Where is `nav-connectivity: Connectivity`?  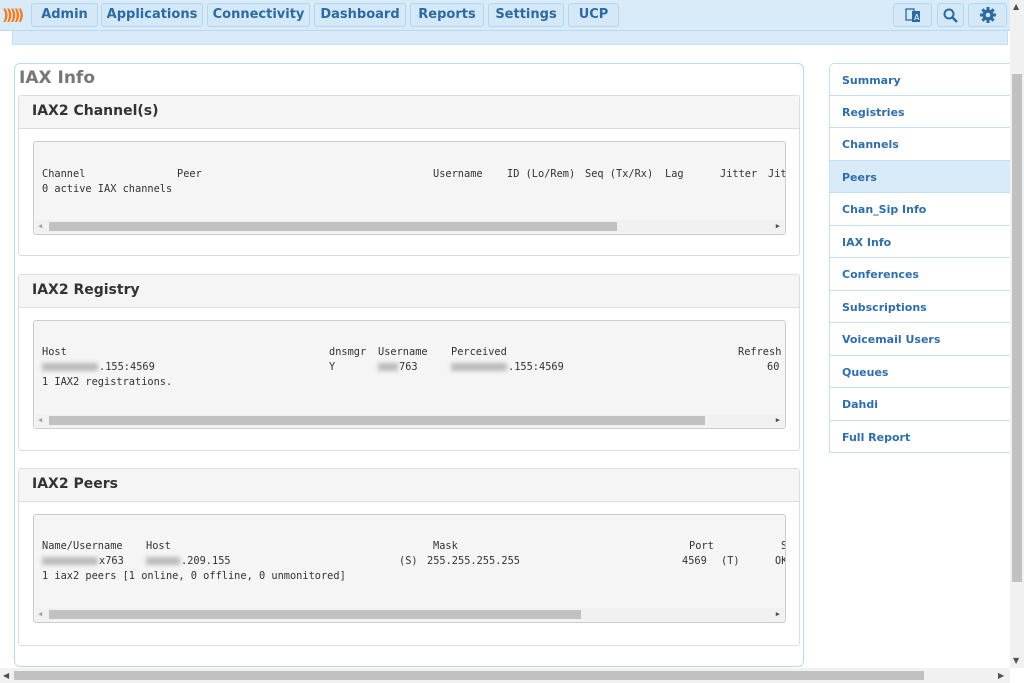 nav-connectivity: Connectivity is located at coordinates (258, 15).